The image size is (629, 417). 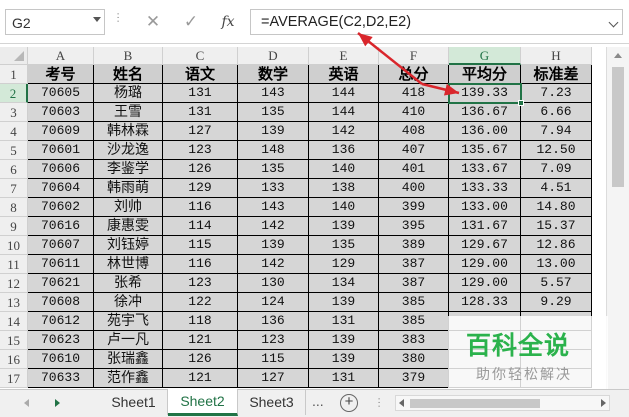 I want to click on header-cell: 考号, so click(x=61, y=74).